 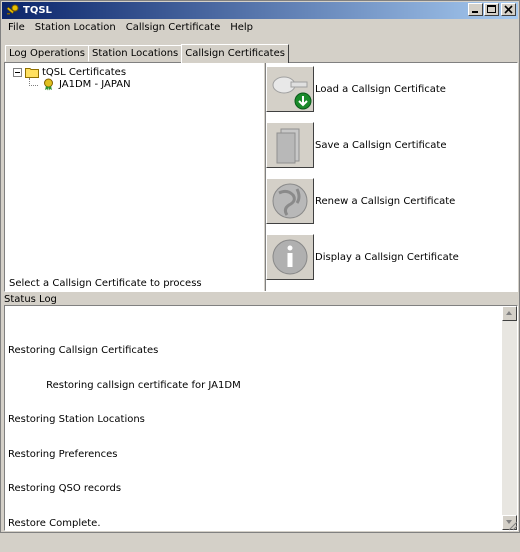 I want to click on vertical-scrollbar, so click(x=509, y=418).